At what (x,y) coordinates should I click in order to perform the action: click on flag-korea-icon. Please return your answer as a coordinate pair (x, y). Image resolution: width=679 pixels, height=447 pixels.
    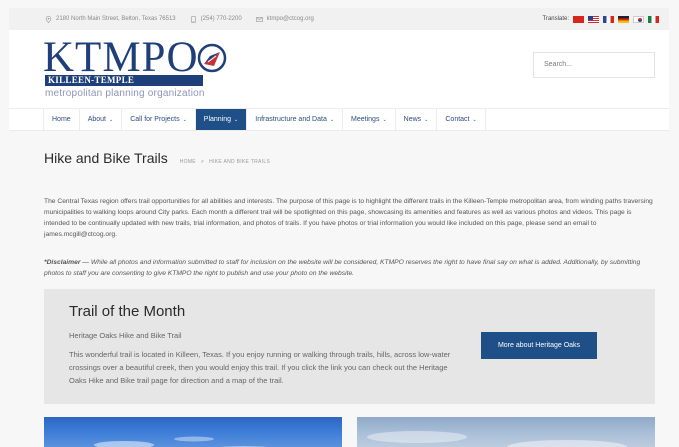
    Looking at the image, I should click on (638, 19).